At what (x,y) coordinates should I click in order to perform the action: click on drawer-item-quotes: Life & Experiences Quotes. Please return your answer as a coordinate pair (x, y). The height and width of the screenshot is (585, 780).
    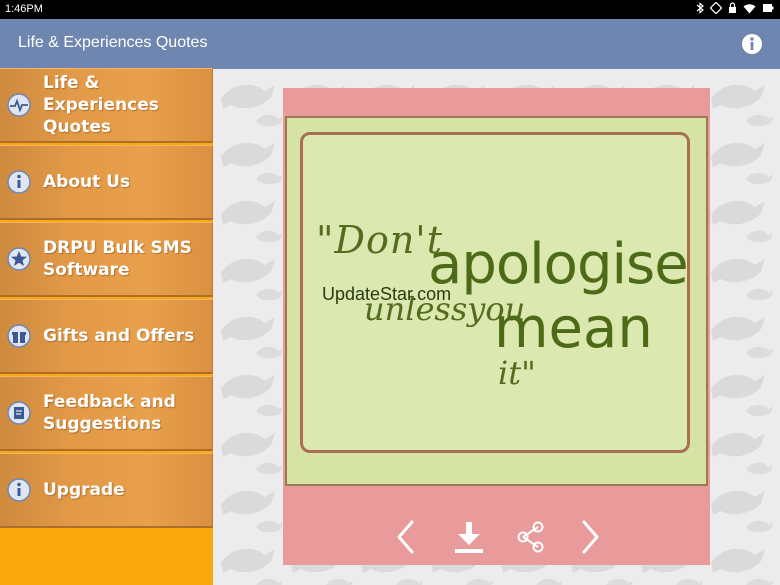
    Looking at the image, I should click on (106, 105).